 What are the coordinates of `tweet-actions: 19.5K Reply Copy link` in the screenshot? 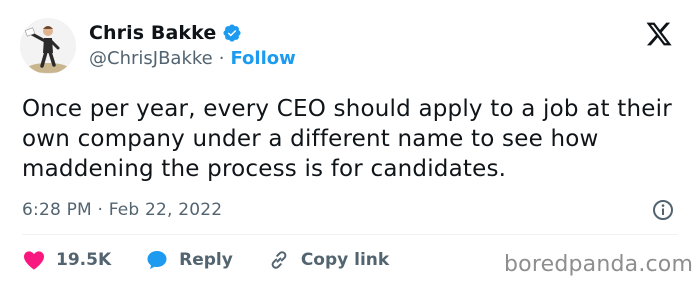 It's located at (205, 260).